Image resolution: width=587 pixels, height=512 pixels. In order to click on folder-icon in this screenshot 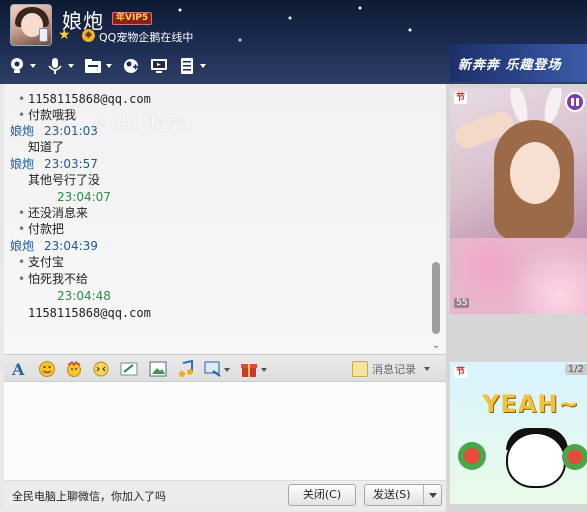, I will do `click(93, 66)`.